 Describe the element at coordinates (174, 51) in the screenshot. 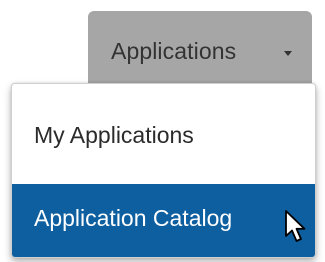

I see `applications-nav-label: Applications` at that location.